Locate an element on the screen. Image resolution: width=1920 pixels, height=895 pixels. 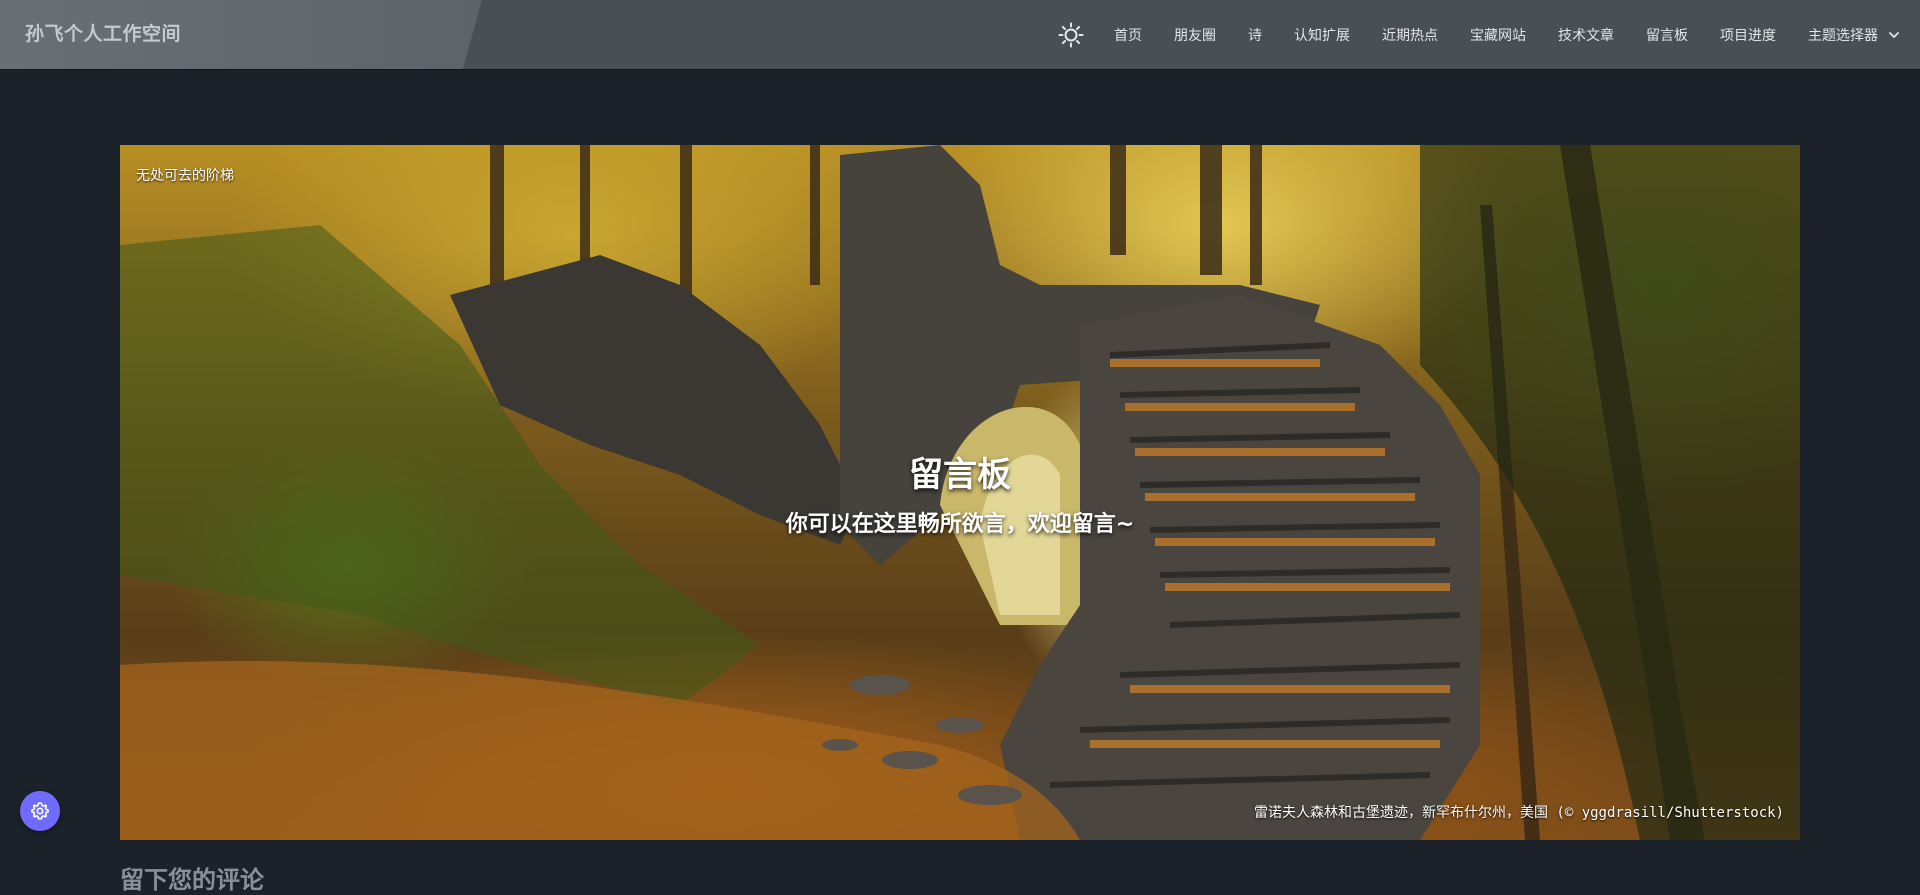
nav-home: 首页 is located at coordinates (1128, 35).